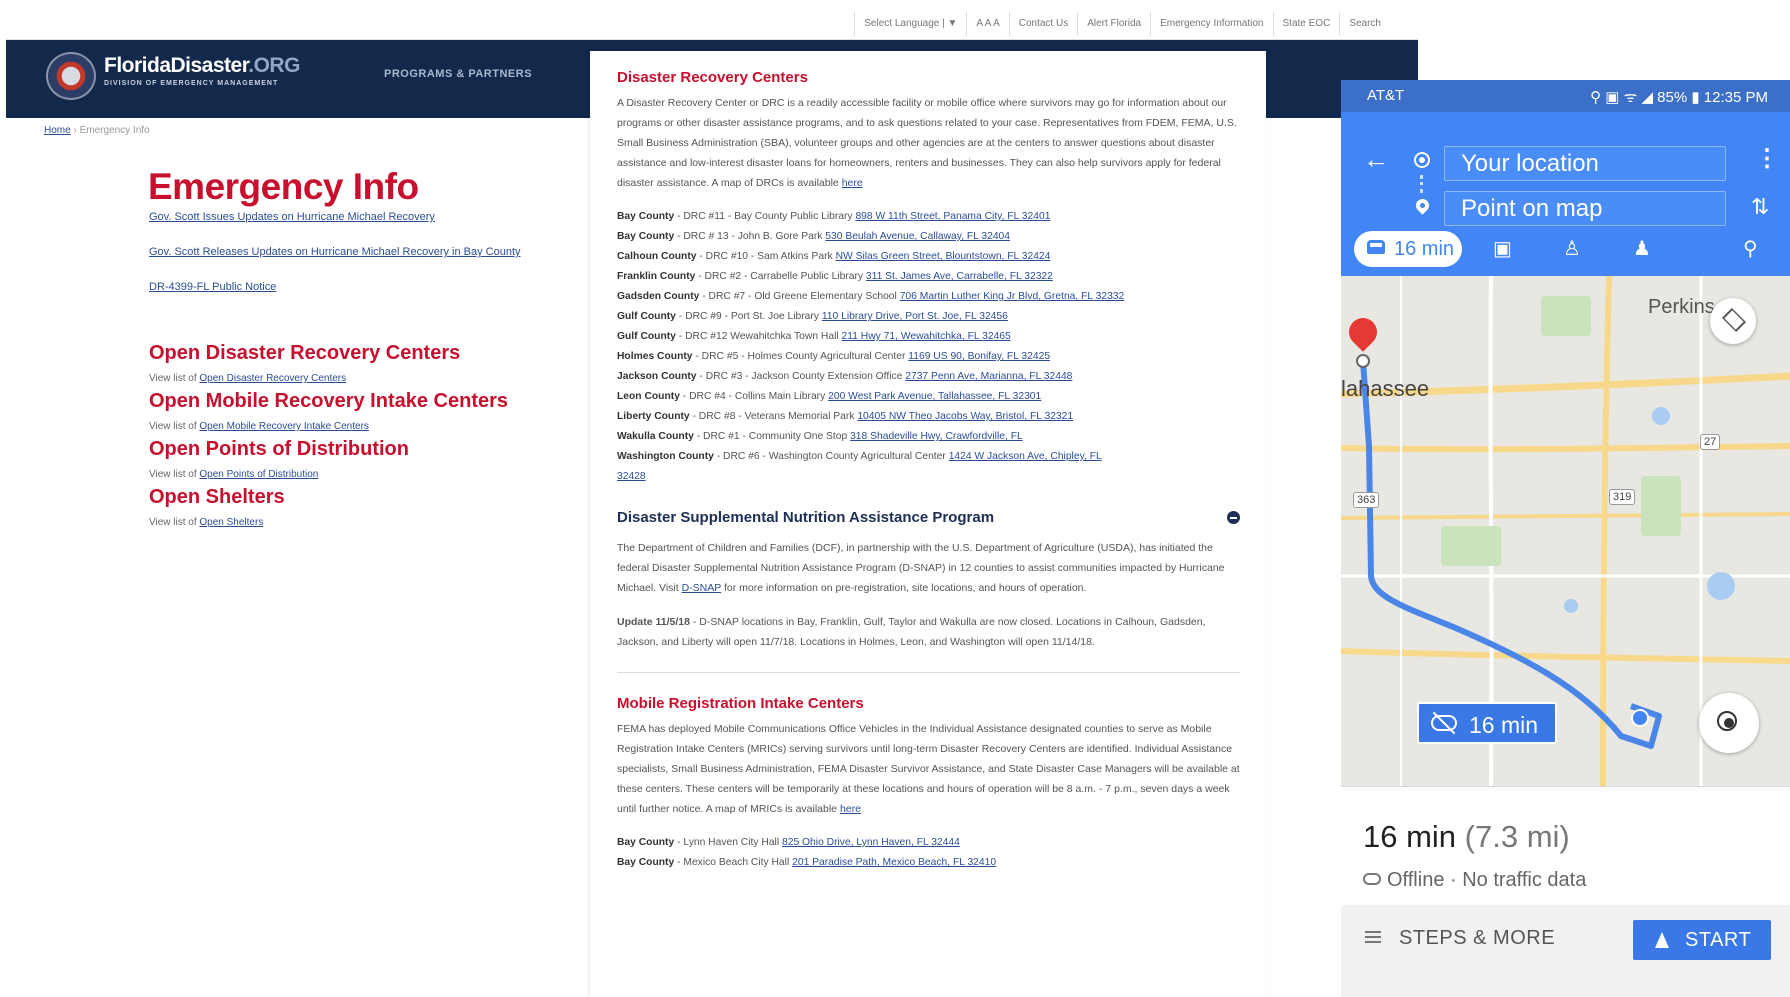 This screenshot has height=997, width=1790. What do you see at coordinates (773, 416) in the screenshot?
I see `center-detail: - DRC #8 - Veterans Memorial Park` at bounding box center [773, 416].